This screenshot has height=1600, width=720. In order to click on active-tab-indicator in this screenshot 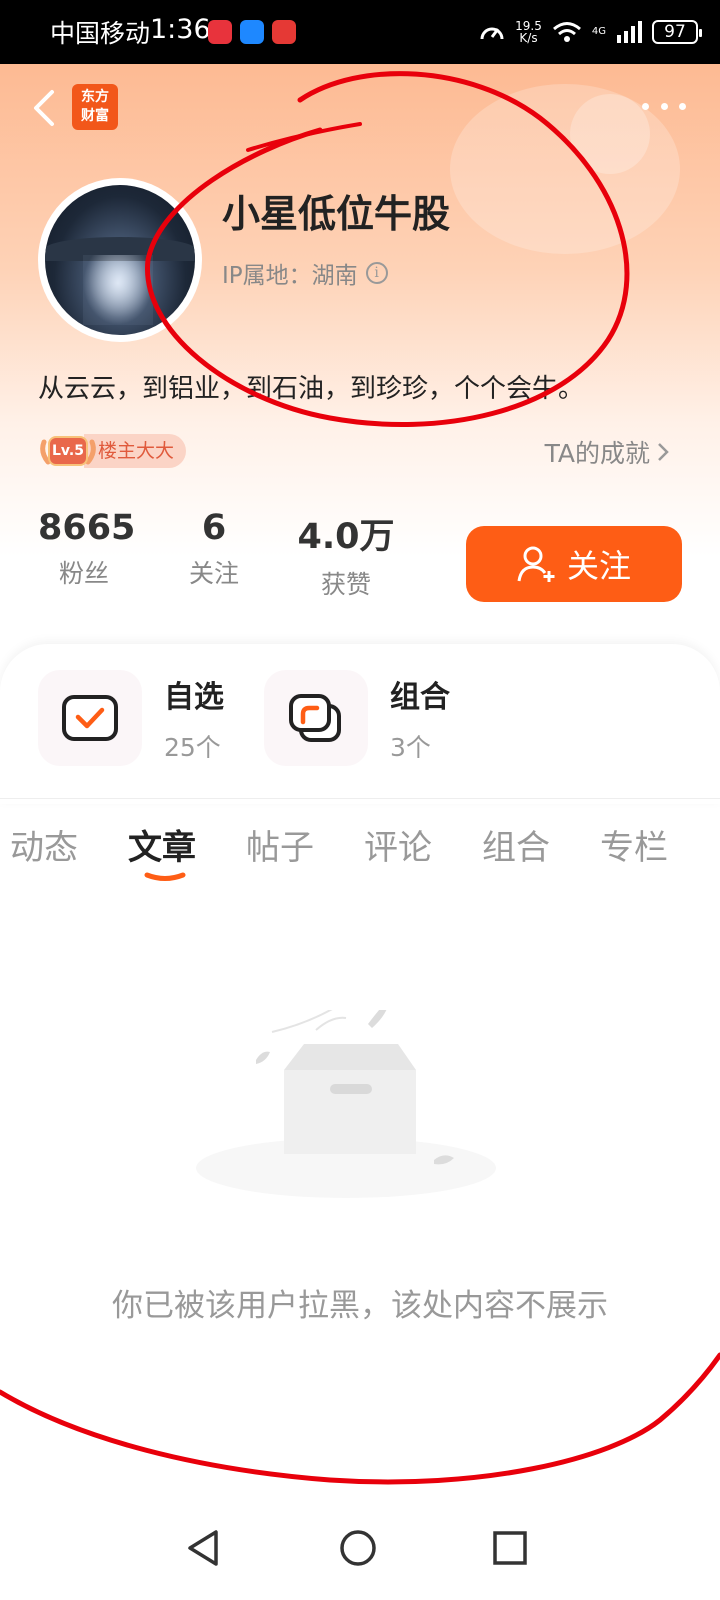, I will do `click(165, 876)`.